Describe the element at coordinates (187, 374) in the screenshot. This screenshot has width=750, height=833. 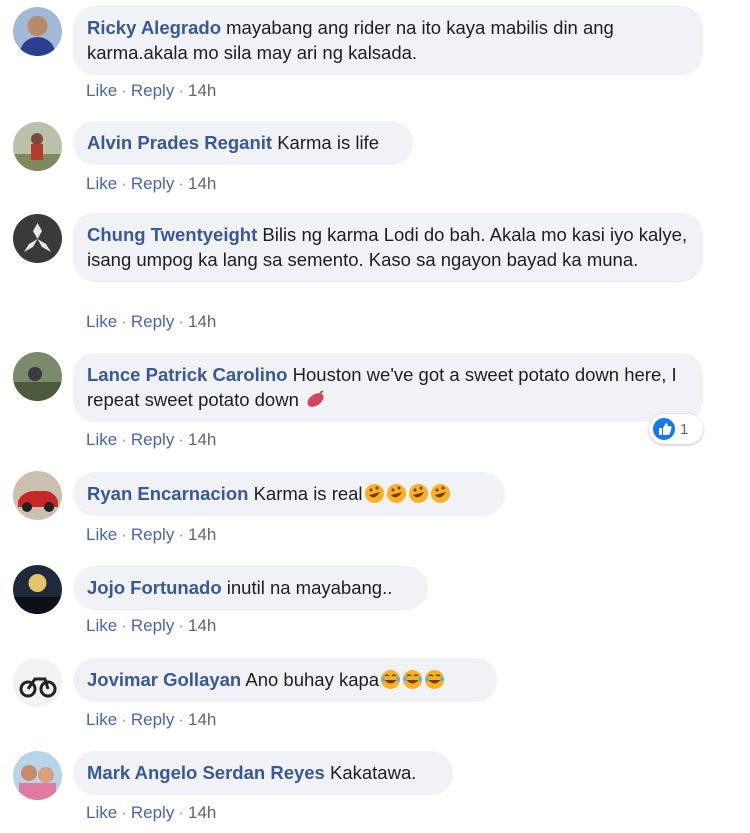
I see `comment-author: Lance Patrick Carolino` at that location.